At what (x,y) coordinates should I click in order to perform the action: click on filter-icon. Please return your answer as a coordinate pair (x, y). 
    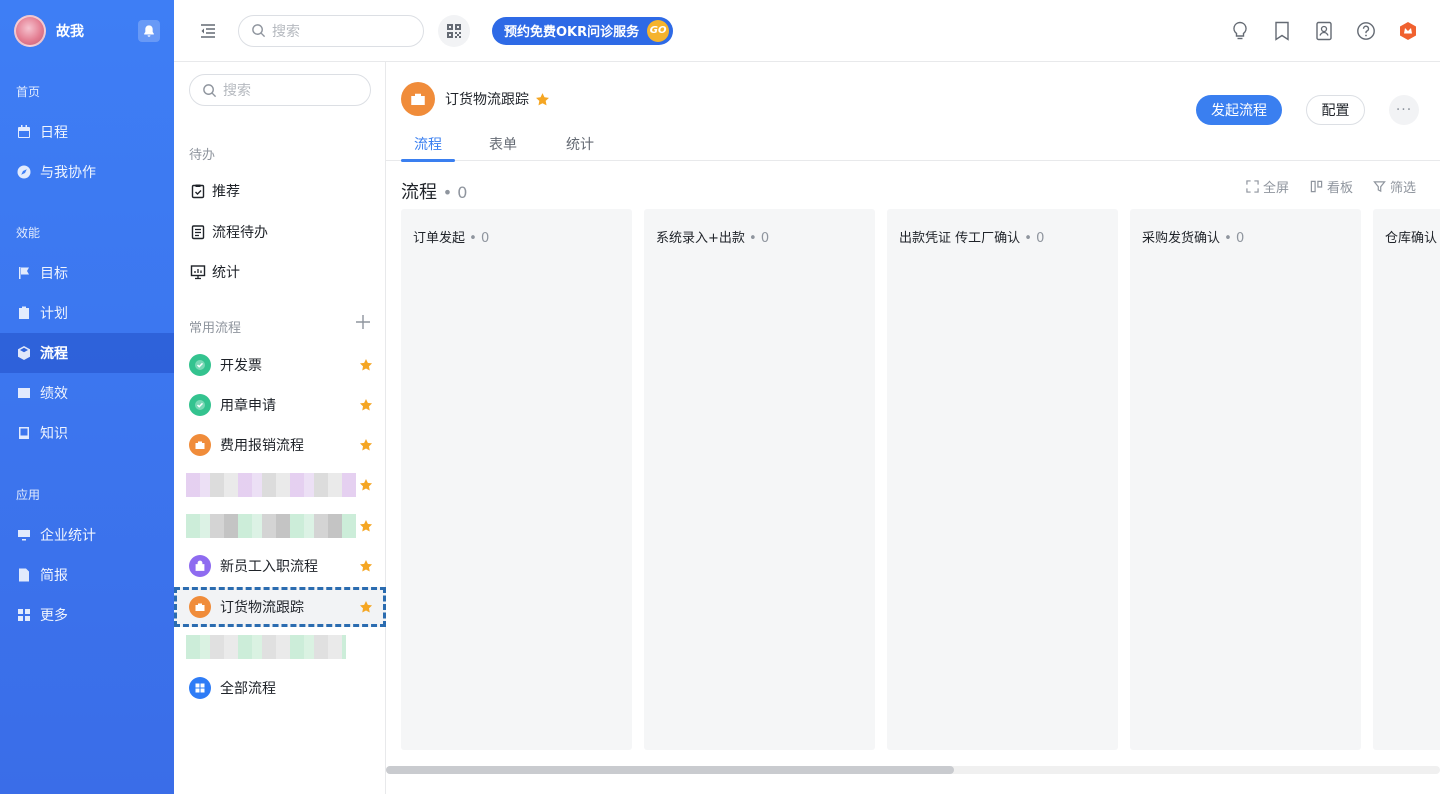
    Looking at the image, I should click on (1379, 187).